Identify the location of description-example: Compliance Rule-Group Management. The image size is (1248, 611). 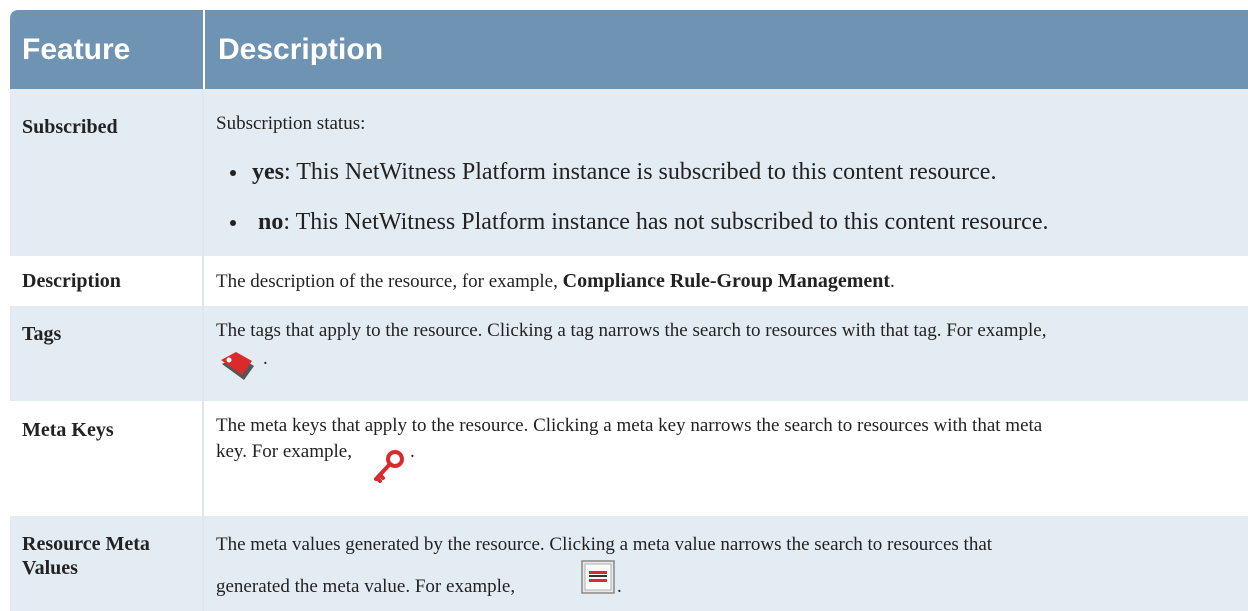
(726, 281).